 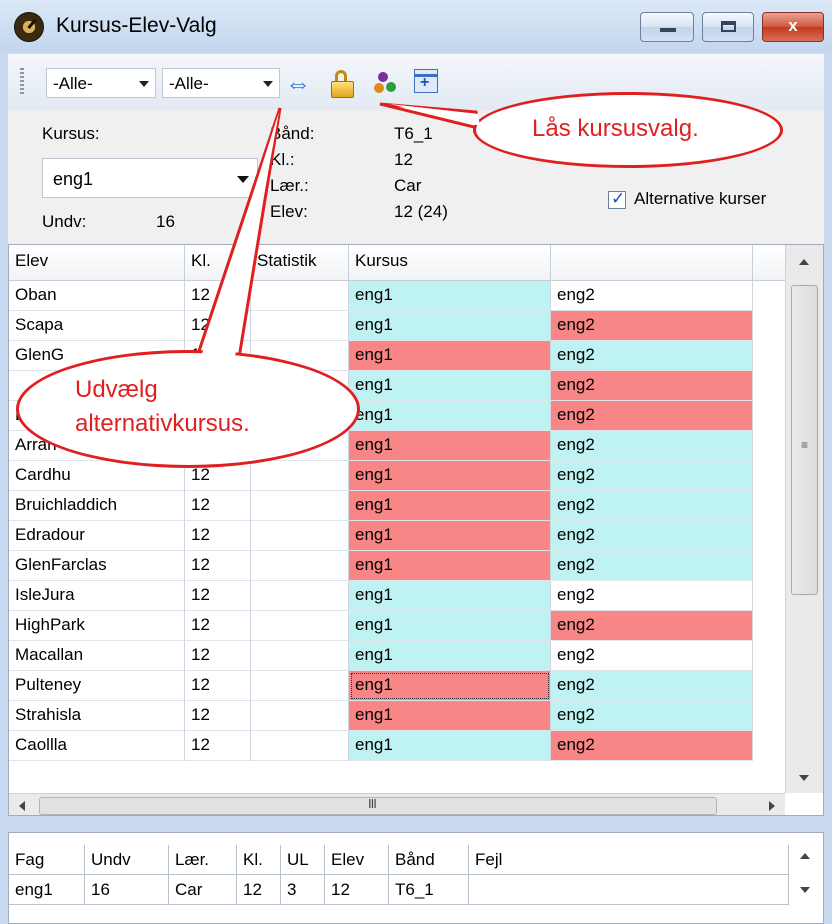 What do you see at coordinates (22, 806) in the screenshot?
I see `scroll-left-icon` at bounding box center [22, 806].